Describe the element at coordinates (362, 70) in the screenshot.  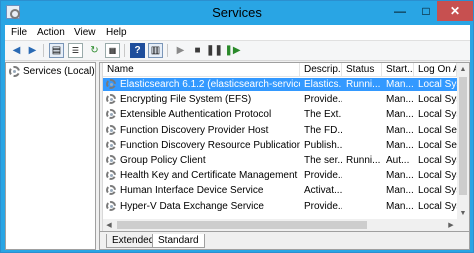
I see `column-header-status: Status` at that location.